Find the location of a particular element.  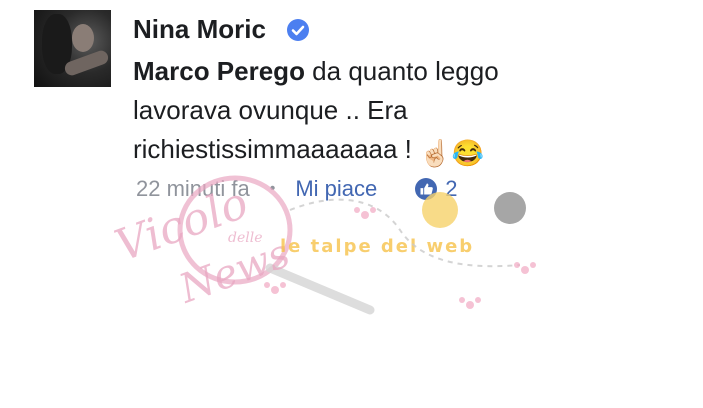

emoji: ☝🏻😂 is located at coordinates (451, 153).